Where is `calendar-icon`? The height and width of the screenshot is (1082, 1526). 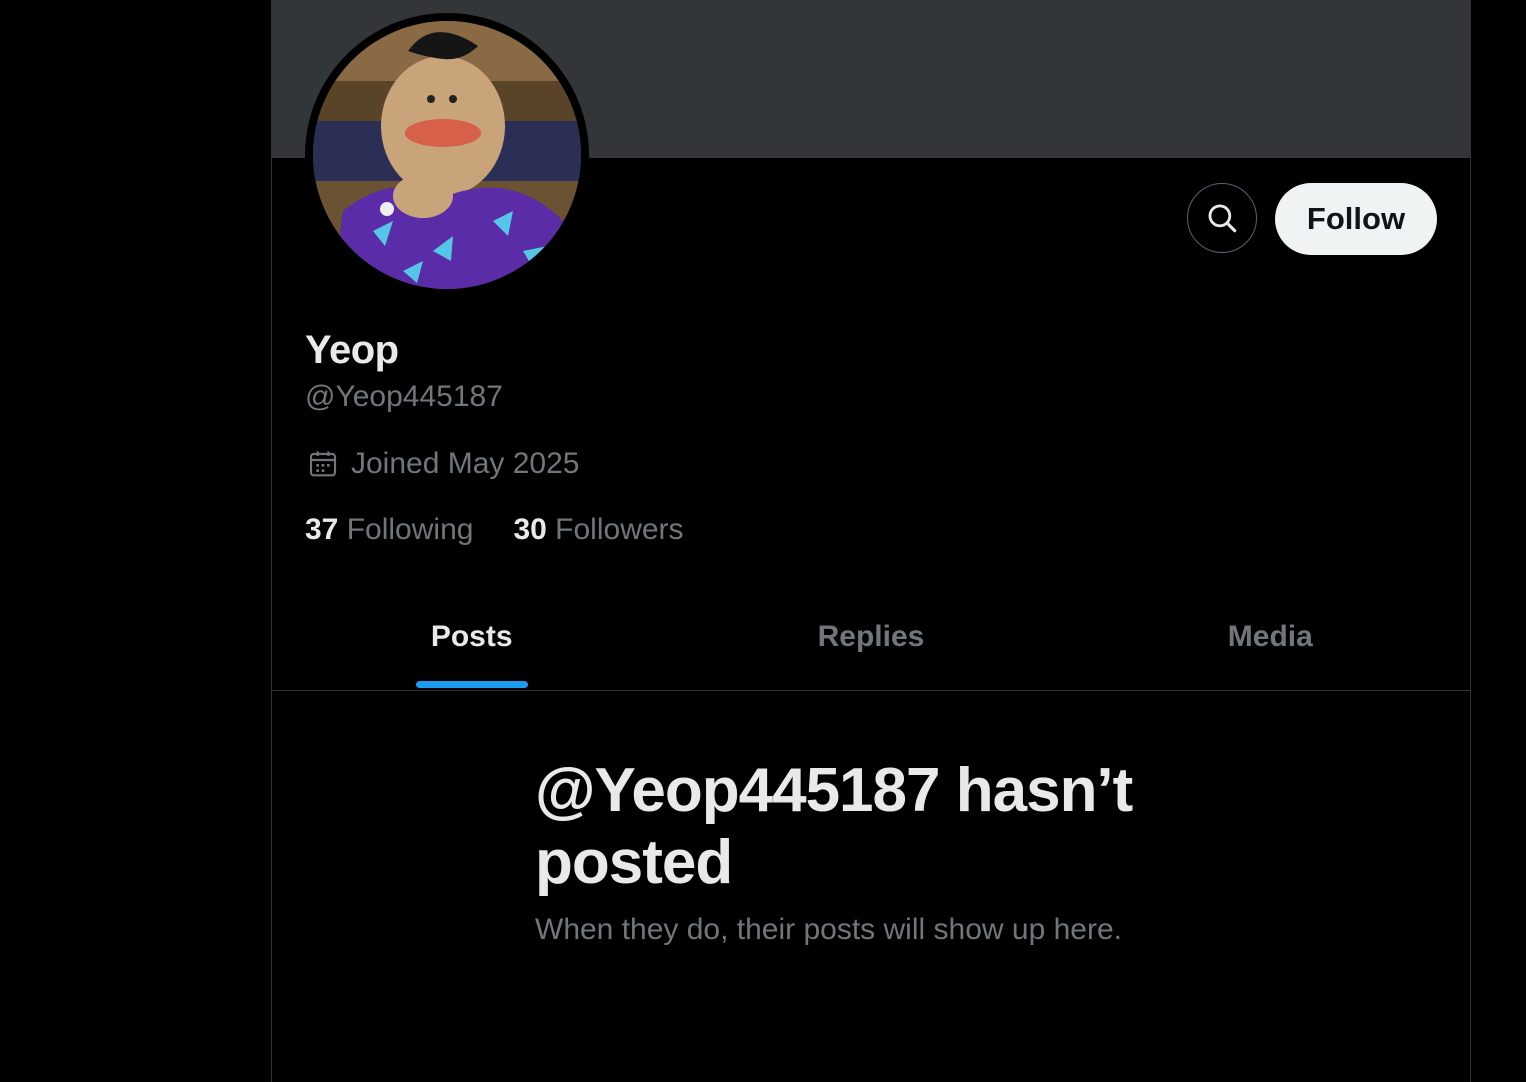
calendar-icon is located at coordinates (323, 464).